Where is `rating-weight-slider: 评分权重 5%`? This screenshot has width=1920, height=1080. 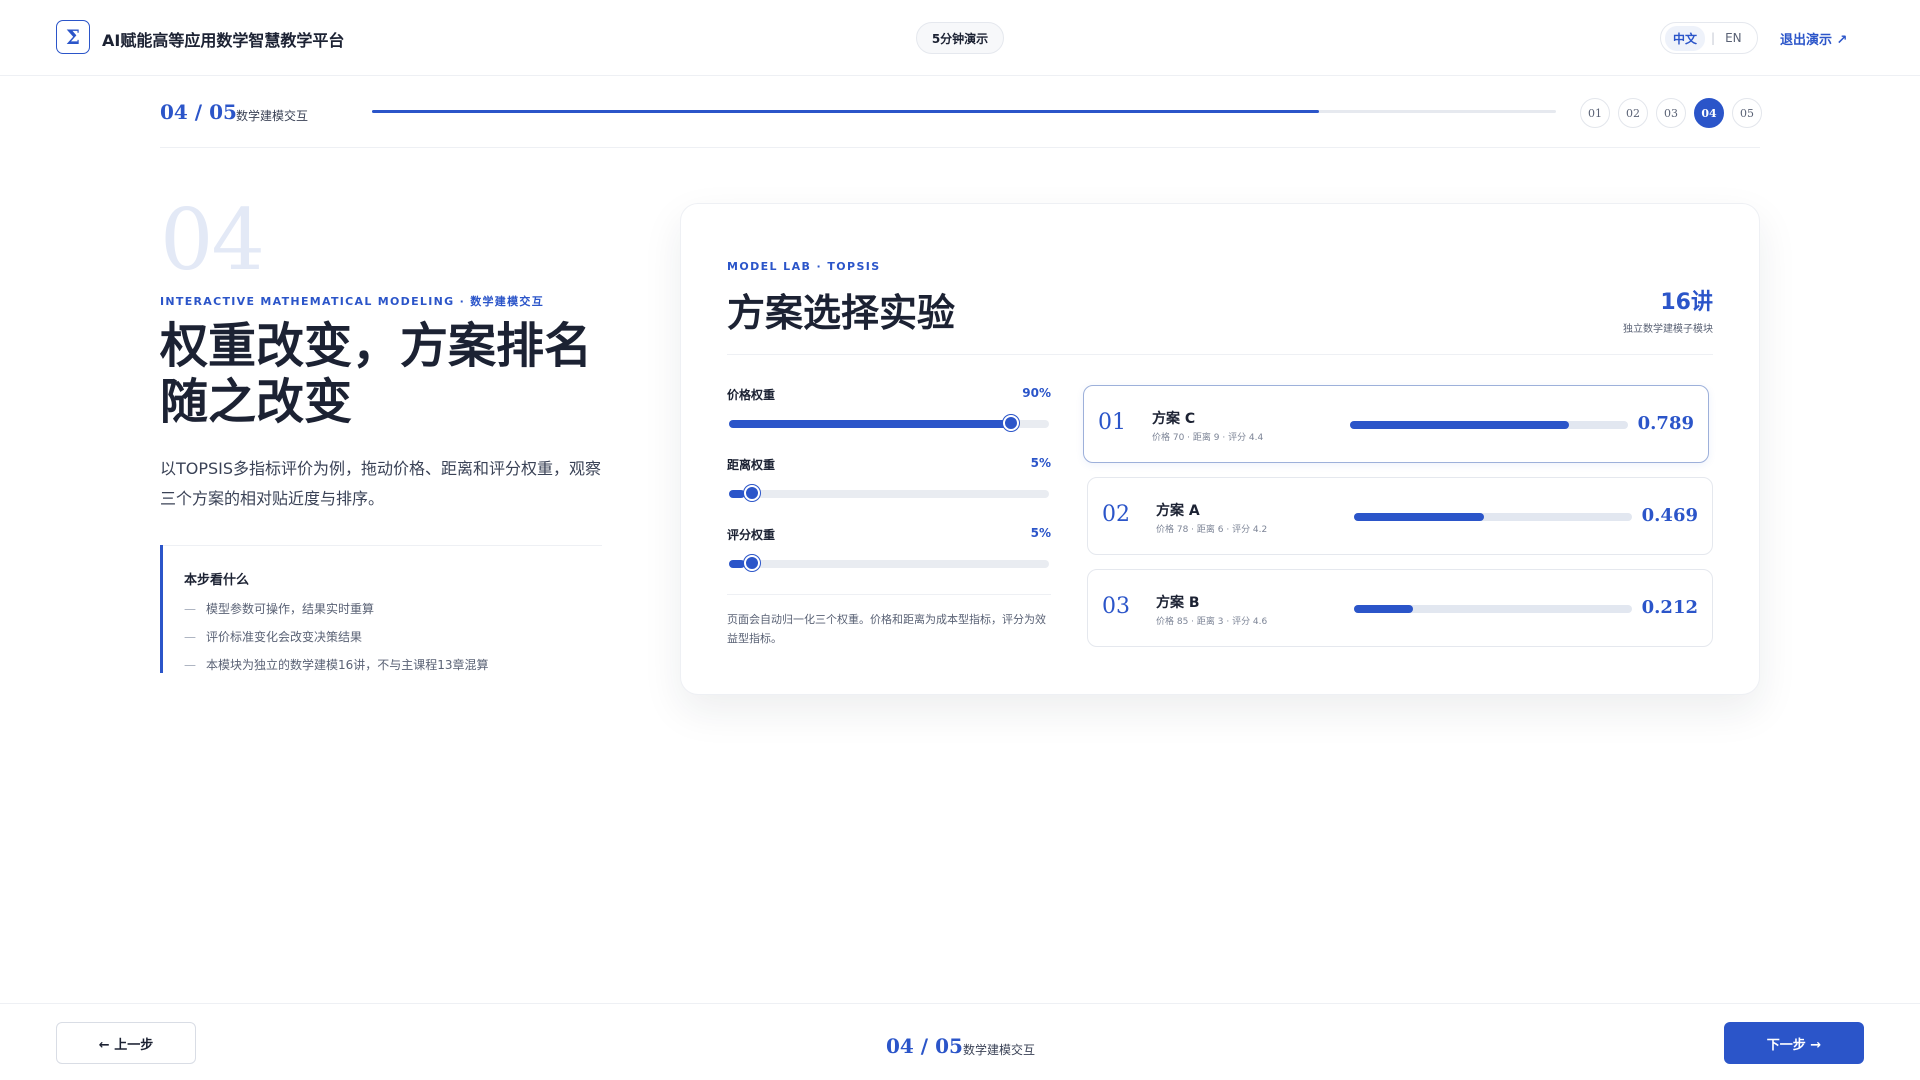
rating-weight-slider: 评分权重 5% is located at coordinates (889, 548).